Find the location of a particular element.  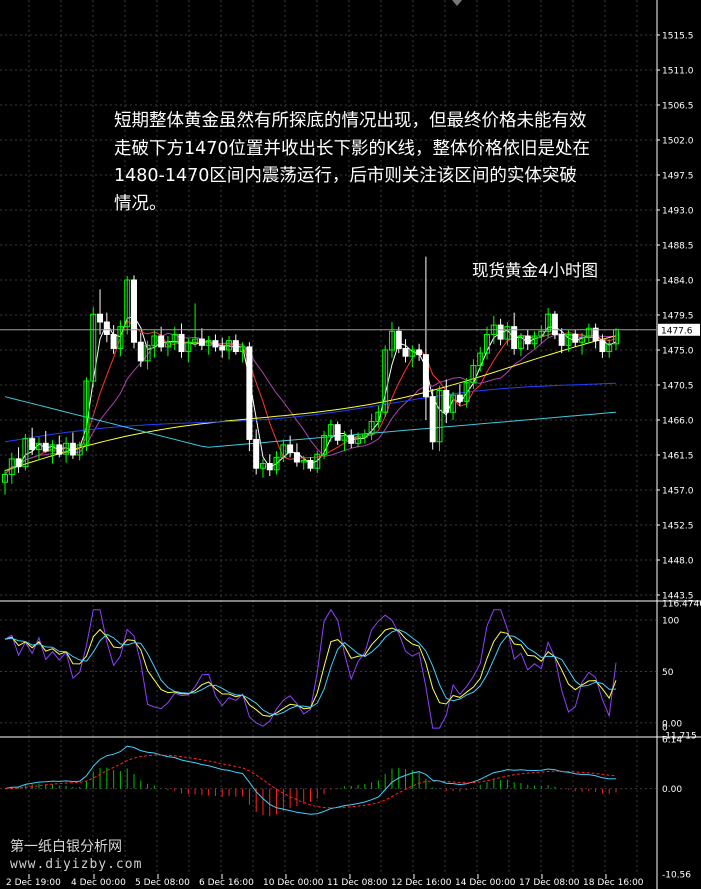

stochastic-tick-label: 116.4746 is located at coordinates (681, 605).